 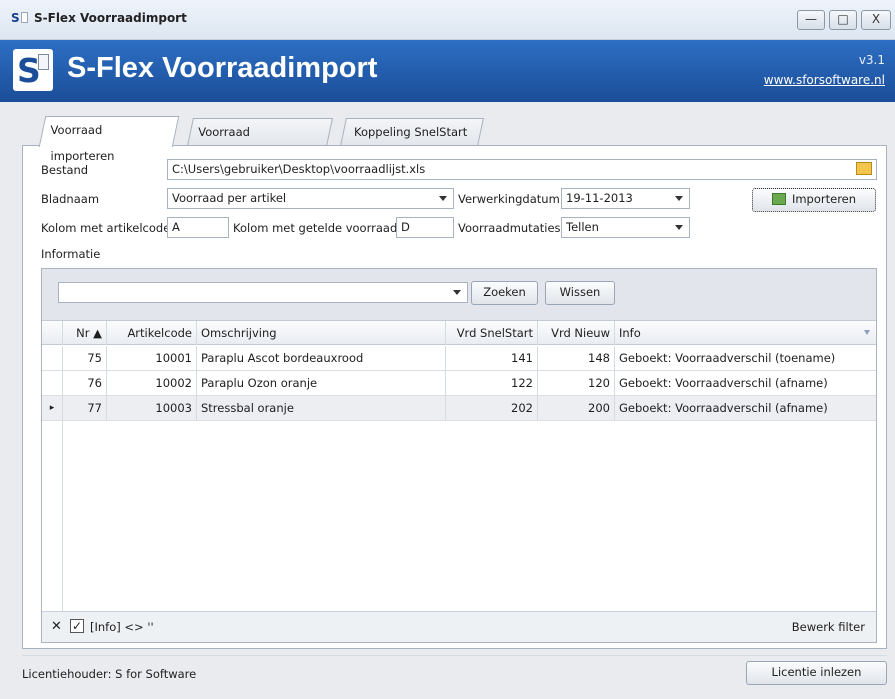 I want to click on bewerk-filter-link: Bewerk filter, so click(x=828, y=627).